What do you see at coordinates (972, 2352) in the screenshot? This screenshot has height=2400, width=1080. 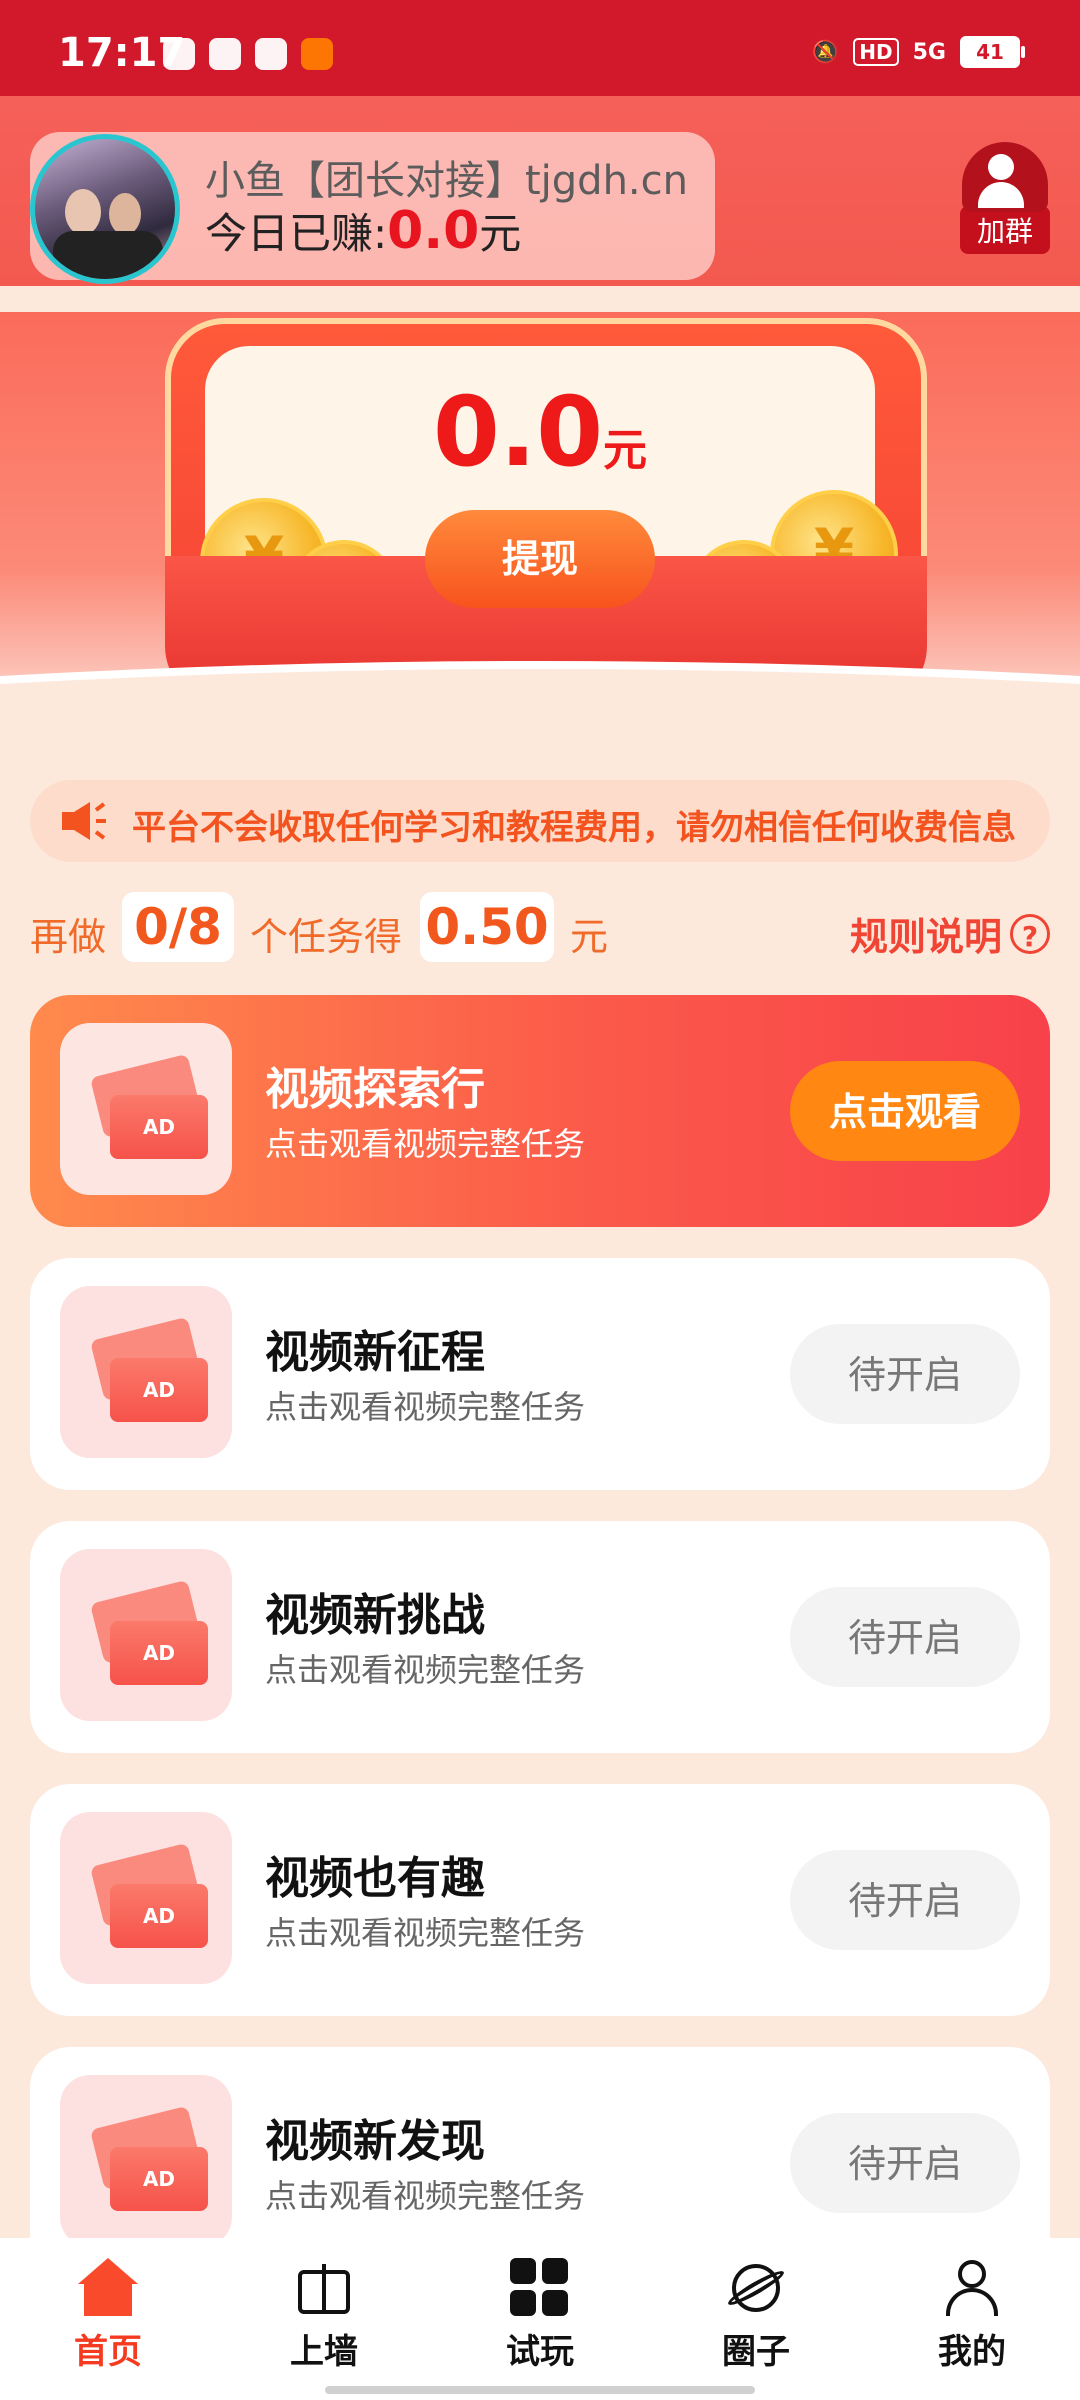 I see `tab-label: 我的` at bounding box center [972, 2352].